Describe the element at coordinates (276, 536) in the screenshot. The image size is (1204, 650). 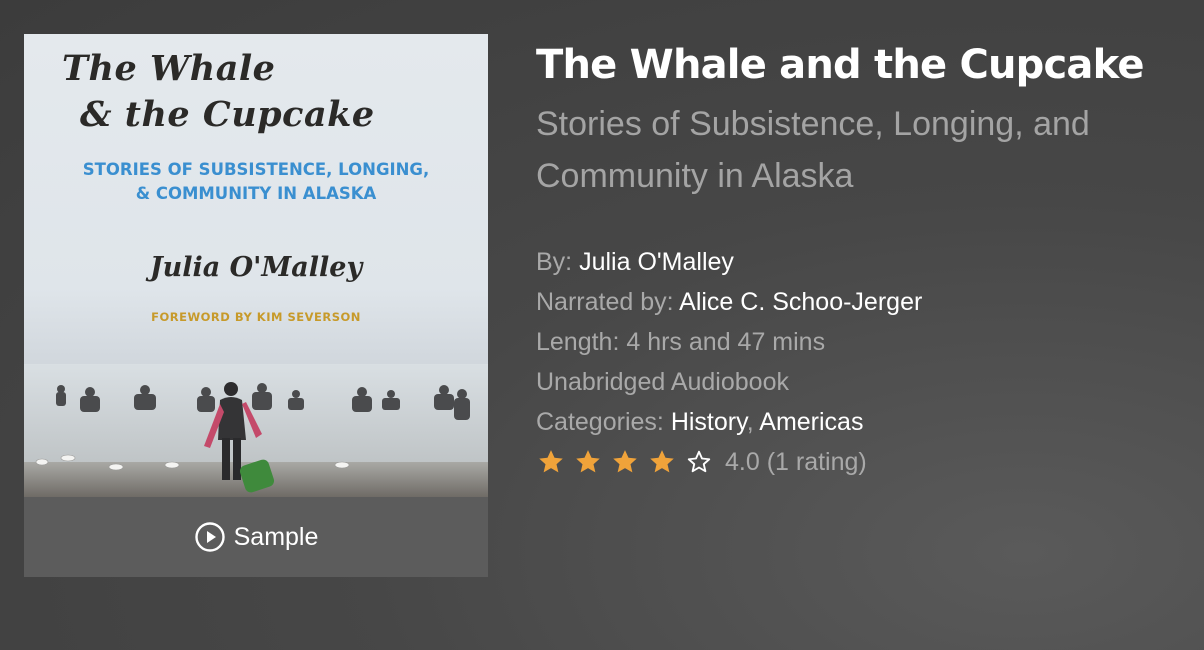
I see `sample-label: Sample` at that location.